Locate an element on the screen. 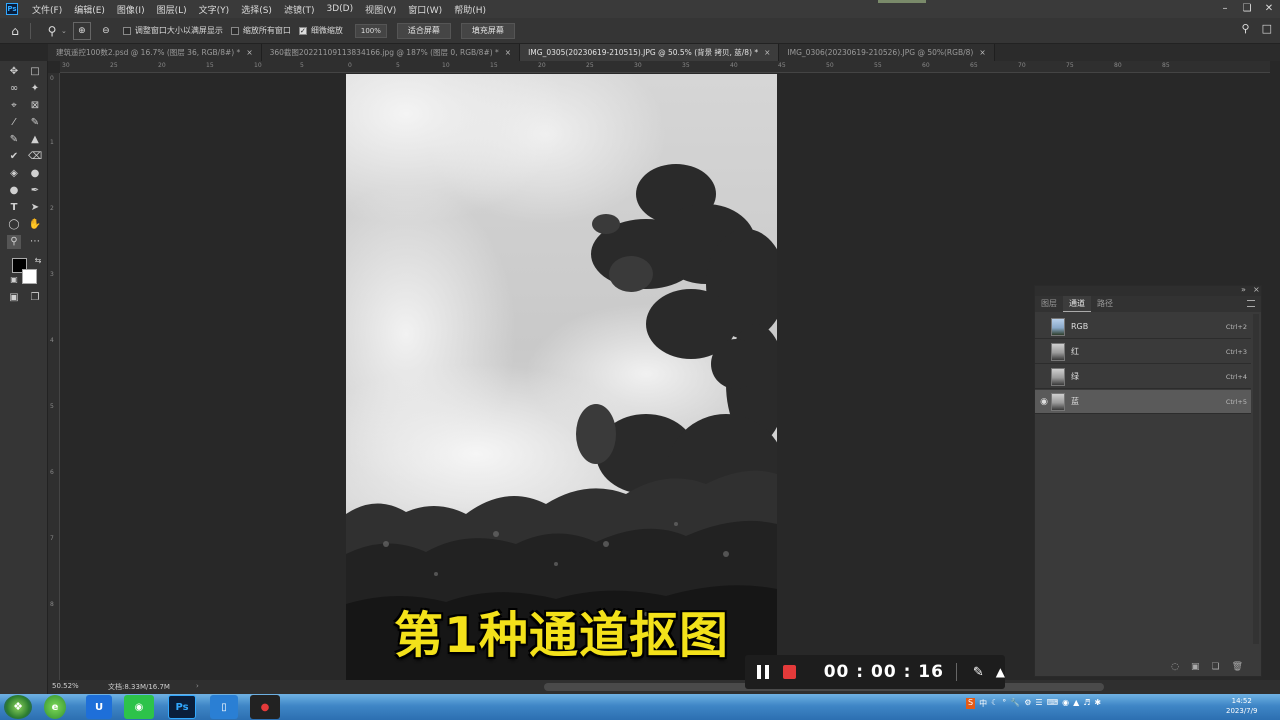 The width and height of the screenshot is (1280, 720). menu-filter: 滤镜(T) is located at coordinates (299, 9).